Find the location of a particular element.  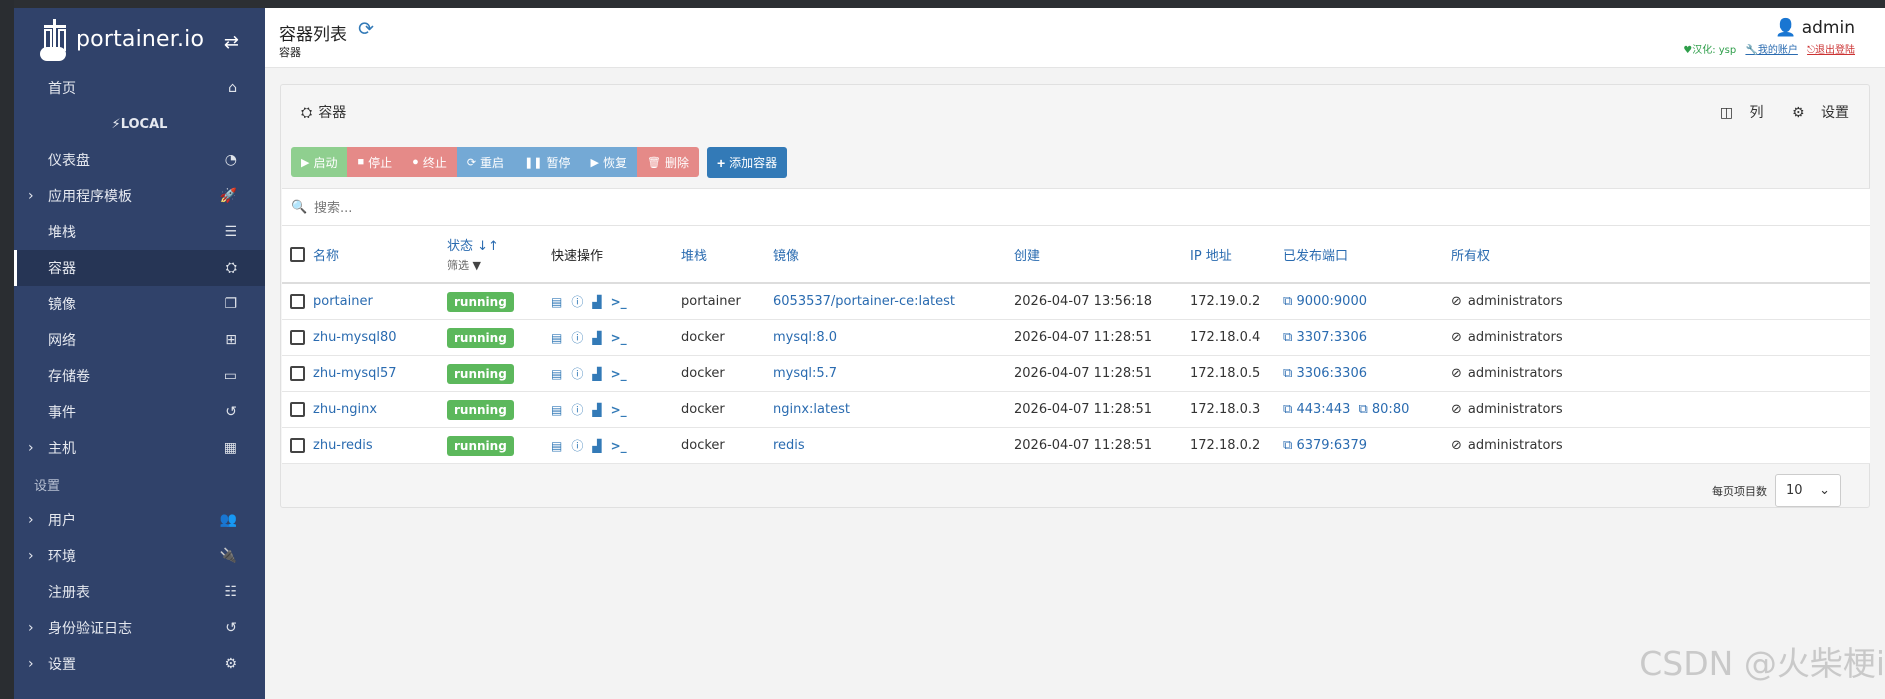

sidebar-item-label: 设置 is located at coordinates (47, 486).